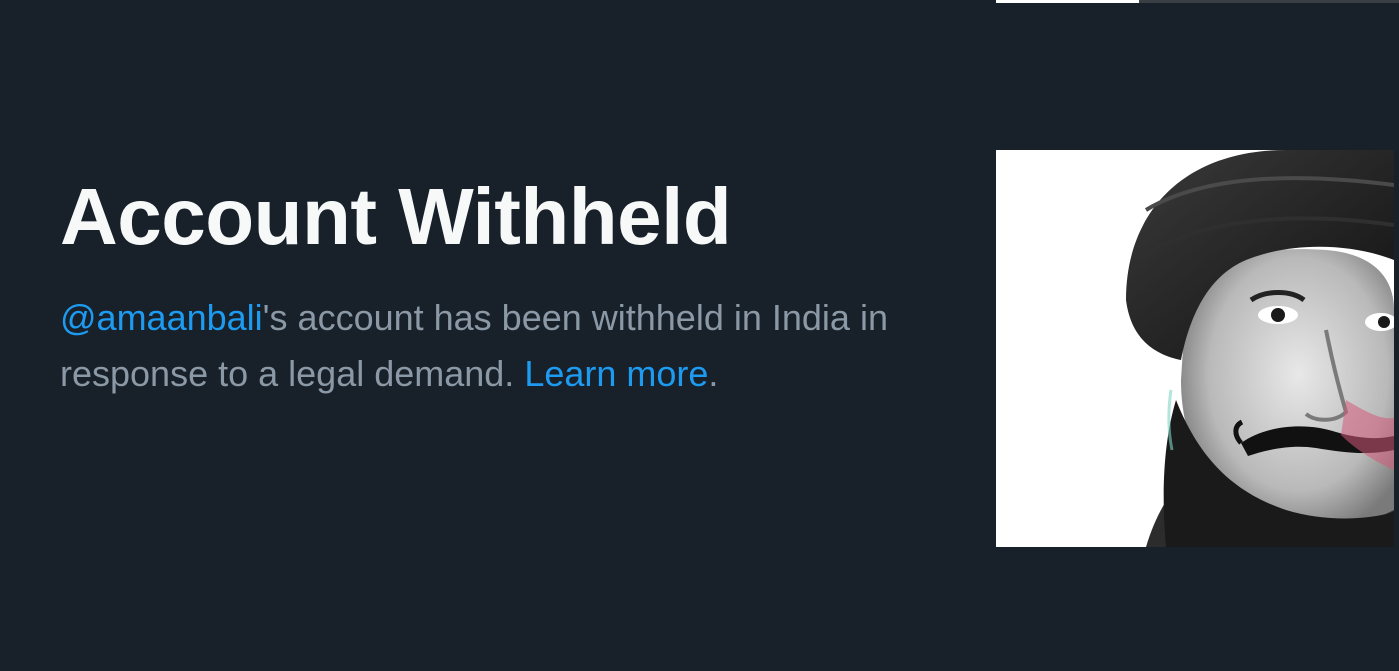  I want to click on notice-message-period: ., so click(713, 373).